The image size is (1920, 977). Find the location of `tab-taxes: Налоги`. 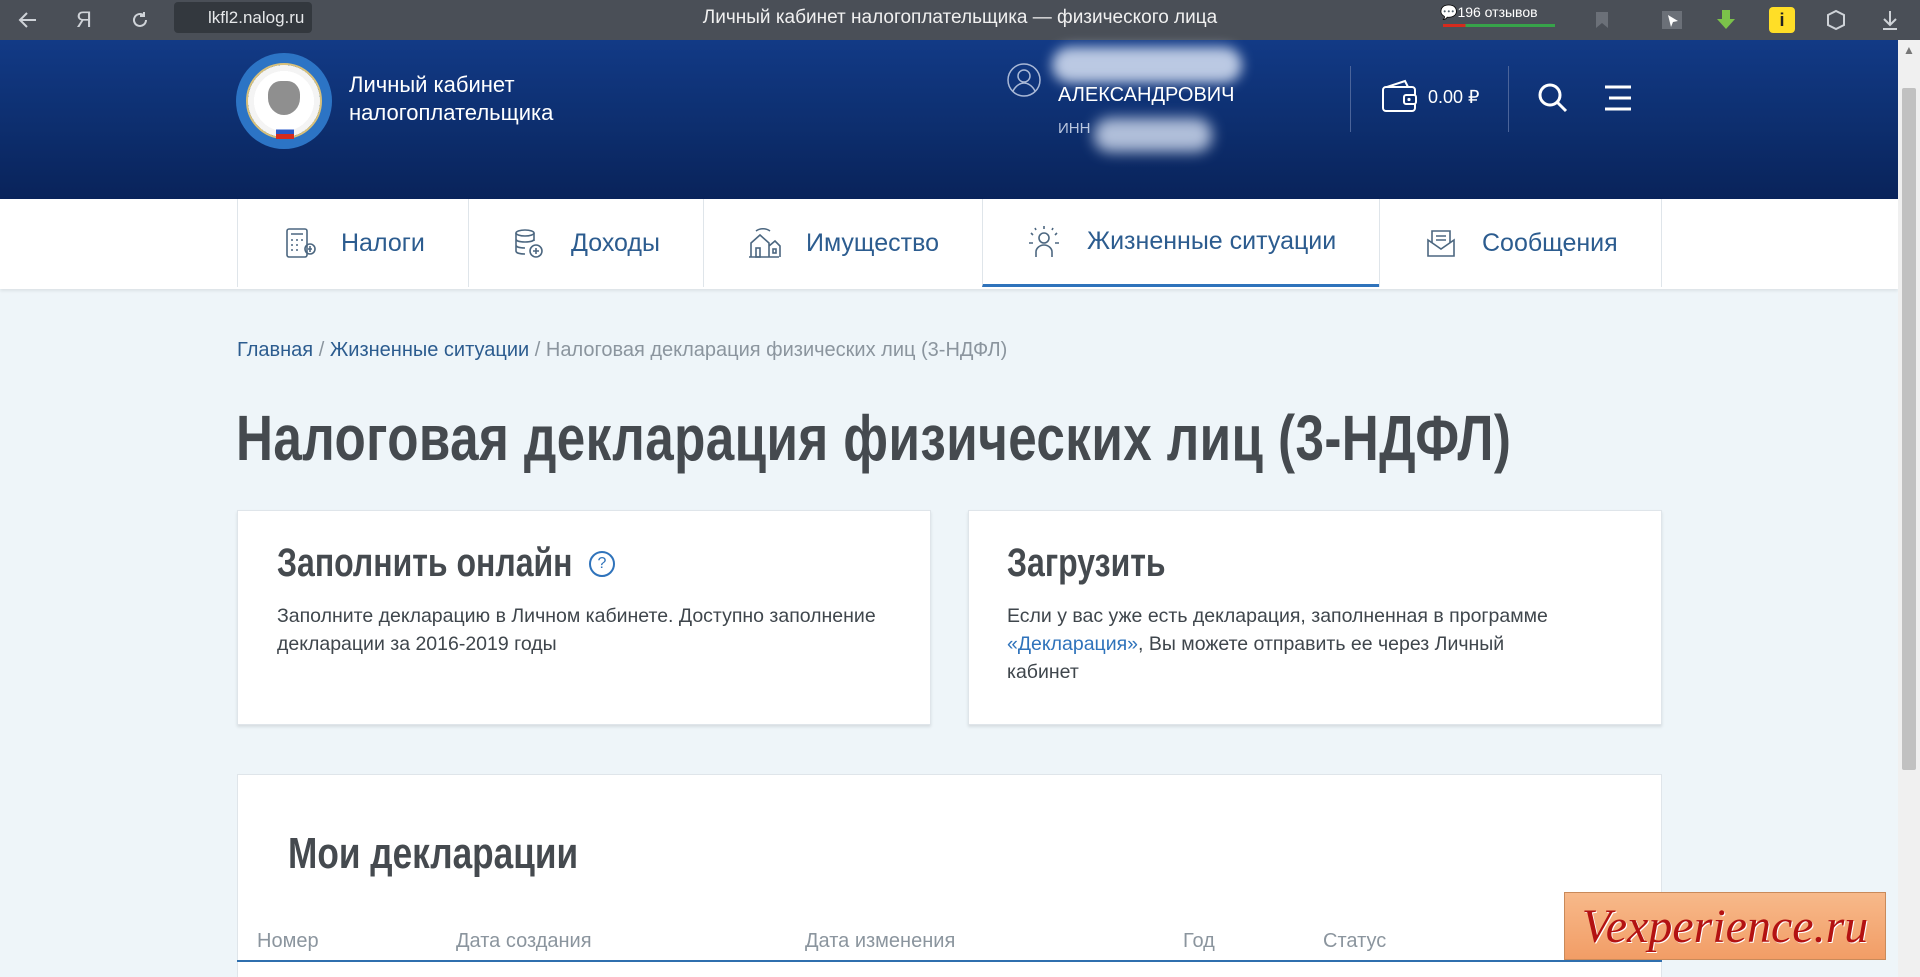

tab-taxes: Налоги is located at coordinates (352, 243).